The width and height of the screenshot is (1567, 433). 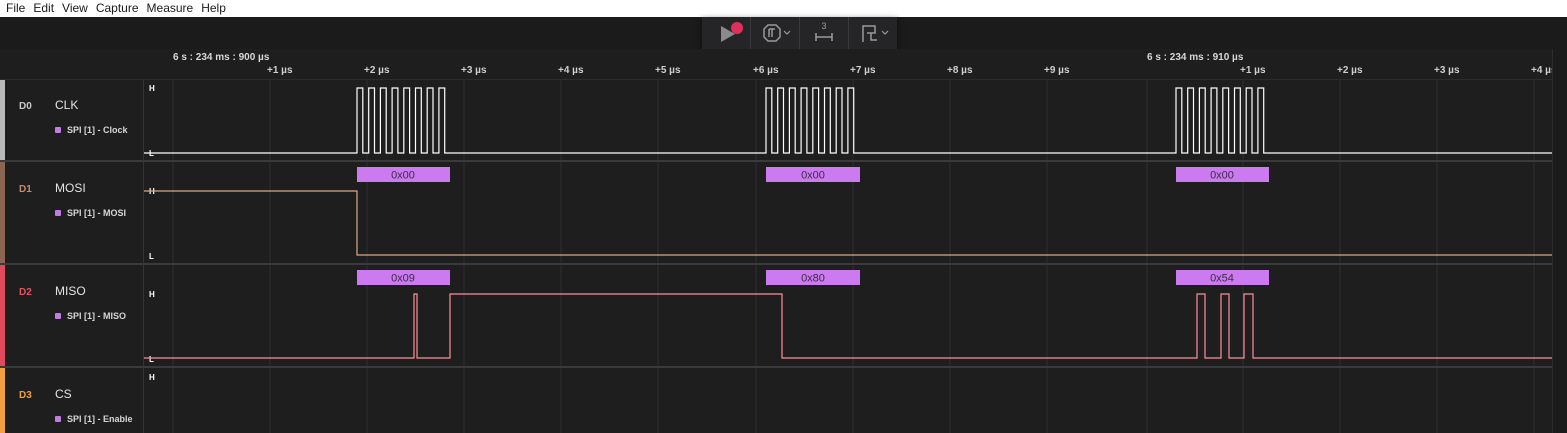 What do you see at coordinates (14, 8) in the screenshot?
I see `menu-file: File` at bounding box center [14, 8].